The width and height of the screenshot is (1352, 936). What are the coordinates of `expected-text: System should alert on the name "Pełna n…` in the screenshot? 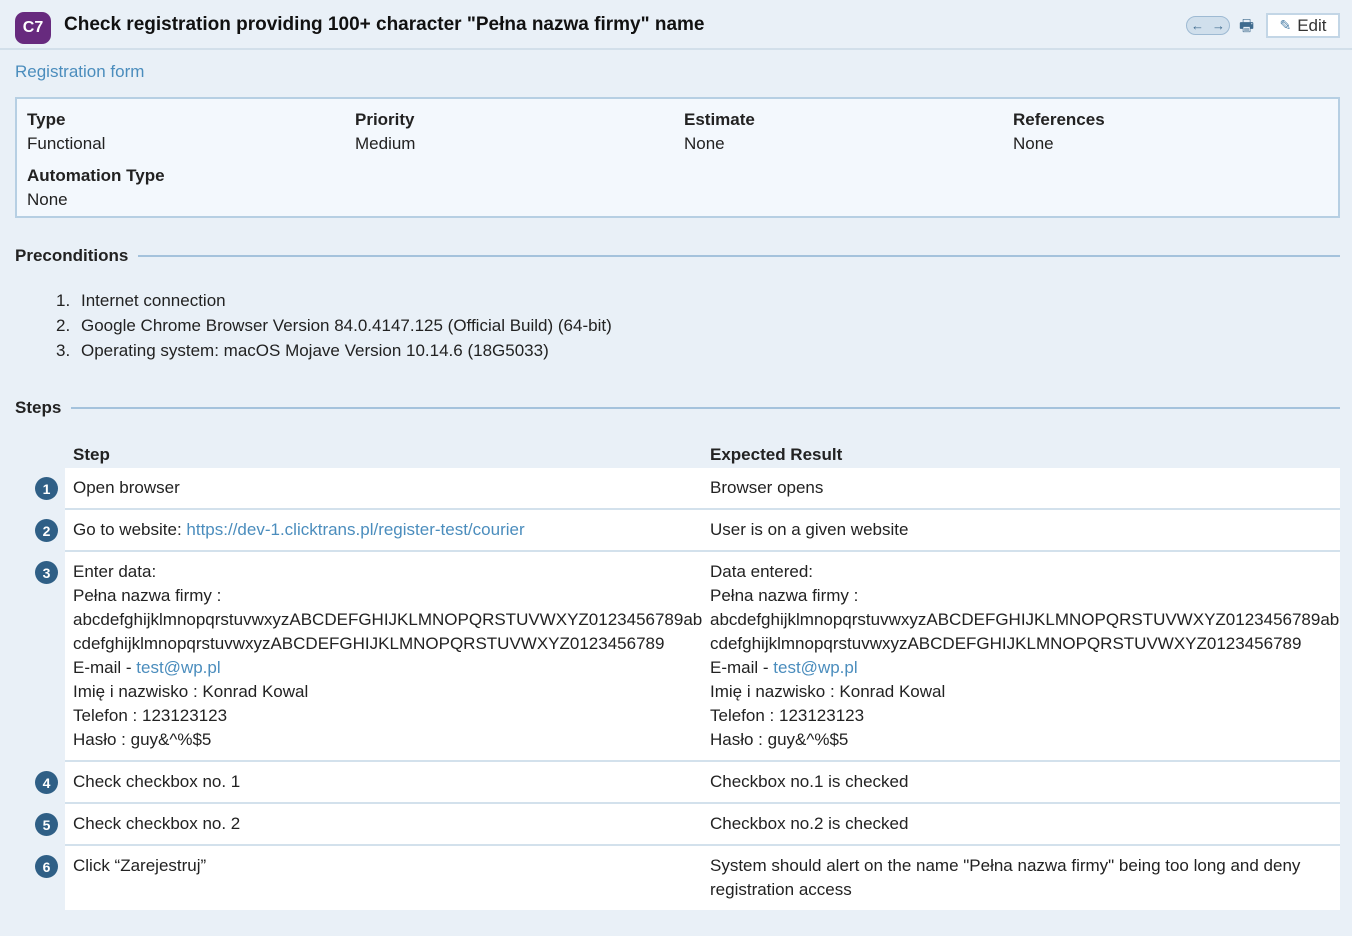 It's located at (1005, 877).